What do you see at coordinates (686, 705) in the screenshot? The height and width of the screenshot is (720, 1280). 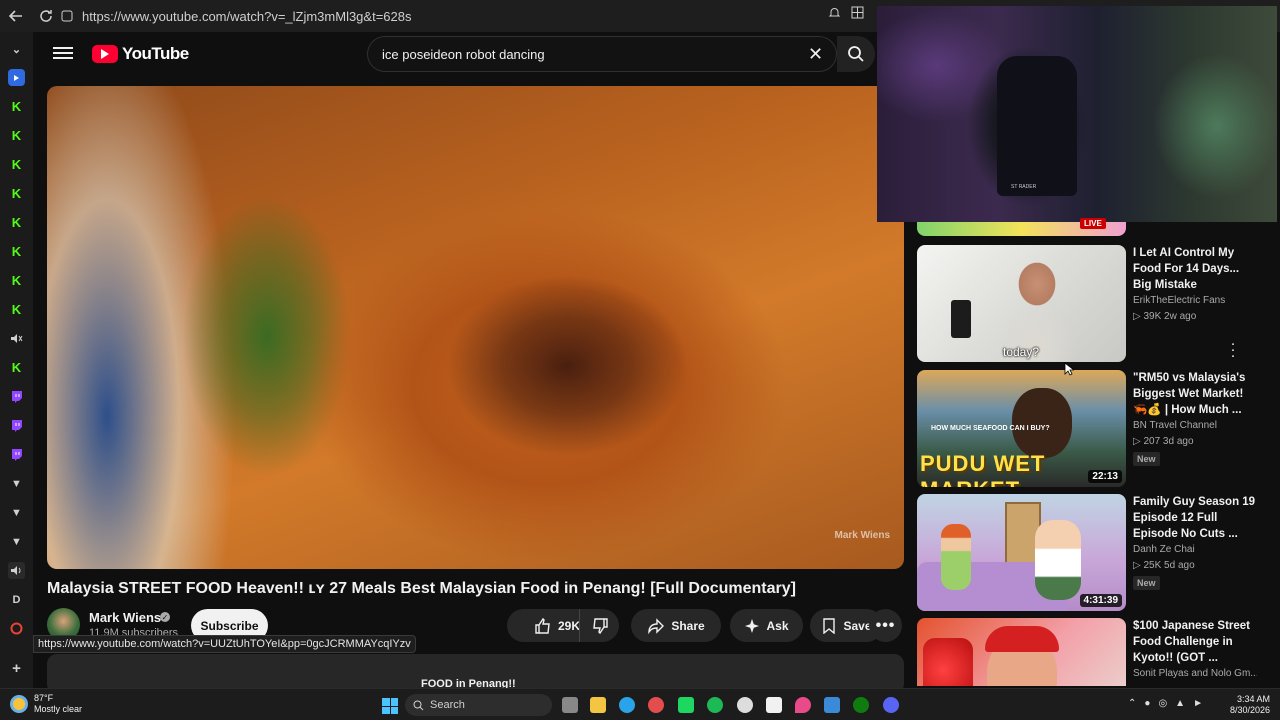 I see `spreadsheet-icon` at bounding box center [686, 705].